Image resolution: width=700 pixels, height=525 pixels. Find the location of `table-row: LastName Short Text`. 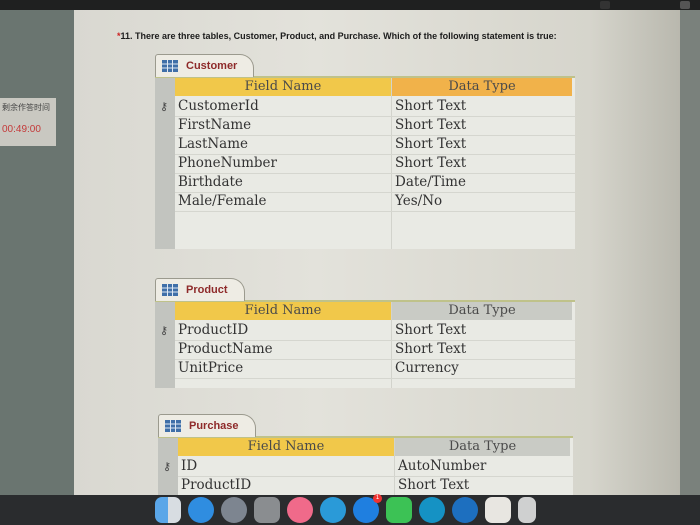

table-row: LastName Short Text is located at coordinates (375, 145).